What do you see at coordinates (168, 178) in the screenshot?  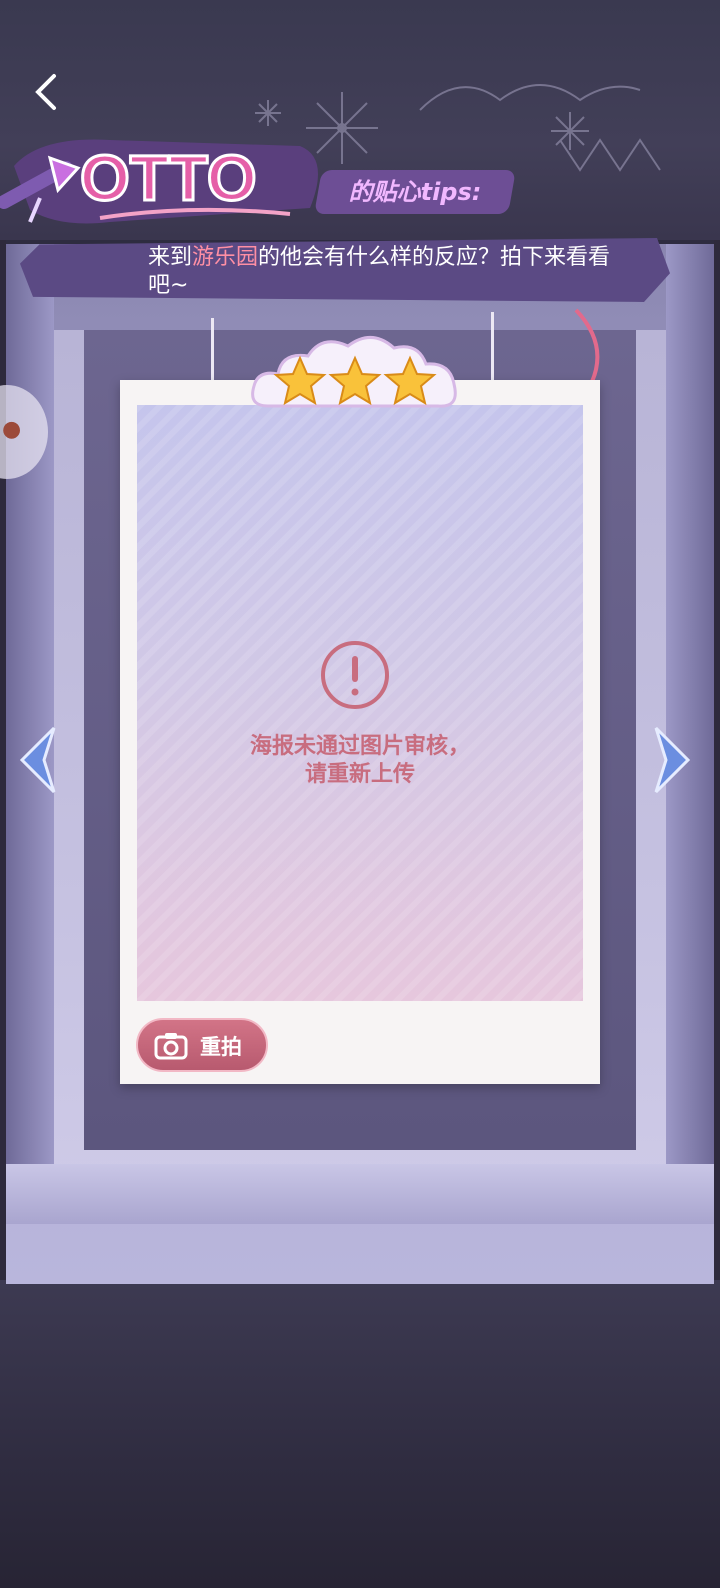 I see `svg-text: OTTO` at bounding box center [168, 178].